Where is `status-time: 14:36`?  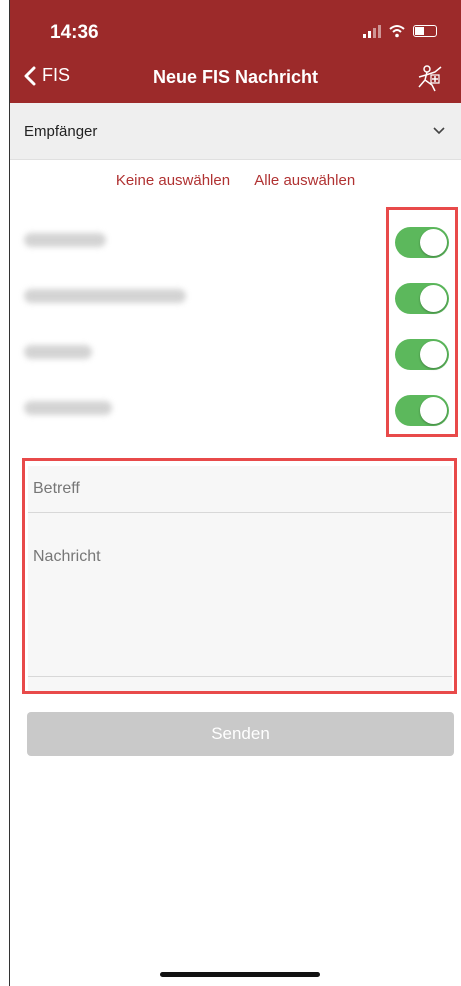
status-time: 14:36 is located at coordinates (74, 32).